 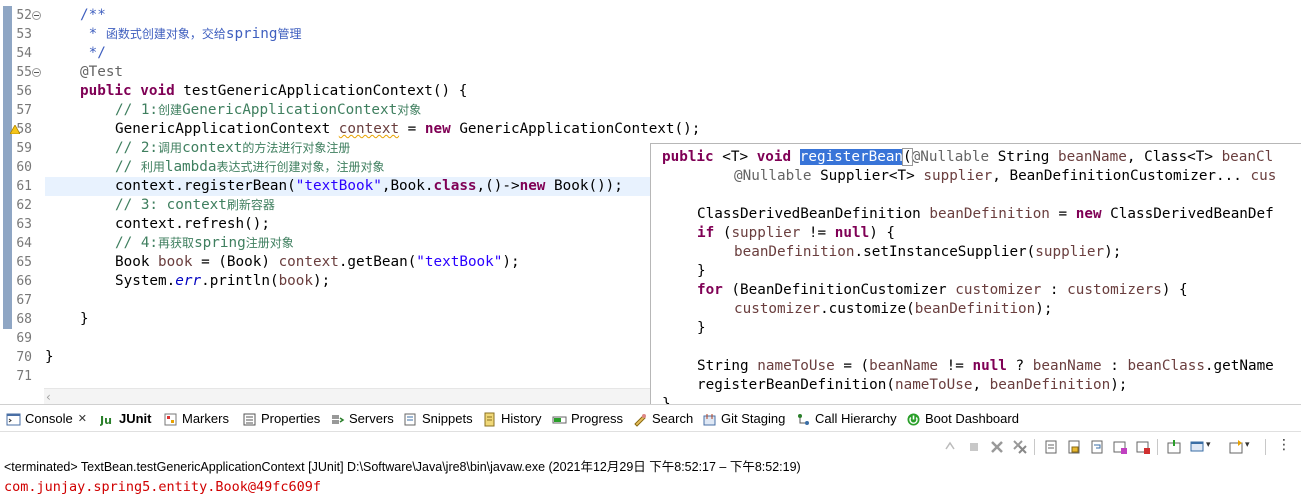 What do you see at coordinates (489, 419) in the screenshot?
I see `history-icon` at bounding box center [489, 419].